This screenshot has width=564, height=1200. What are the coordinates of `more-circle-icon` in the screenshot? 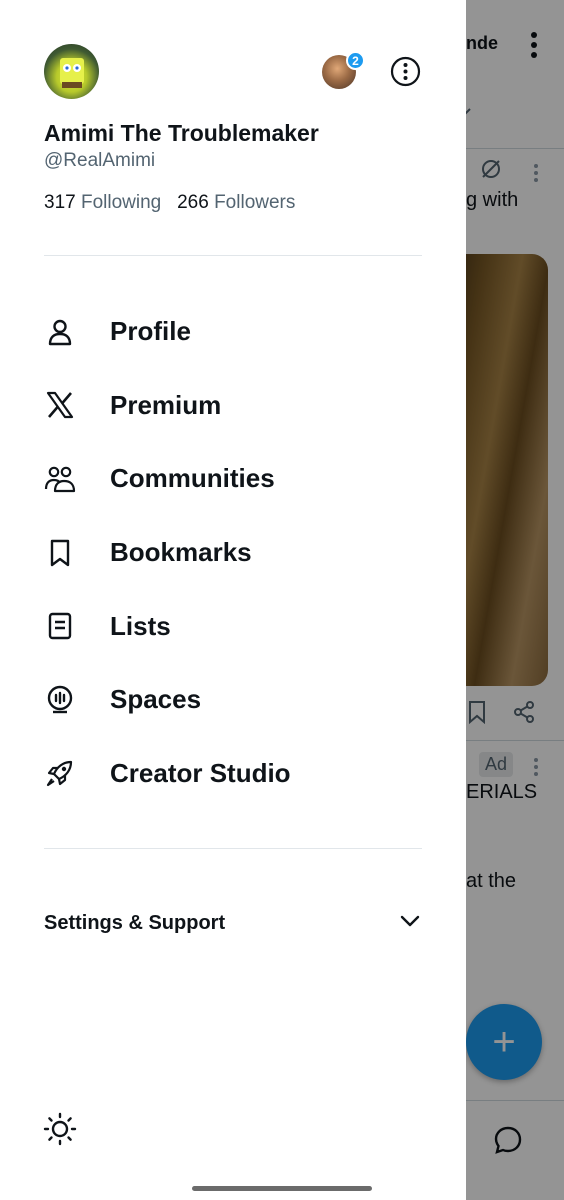 It's located at (405, 71).